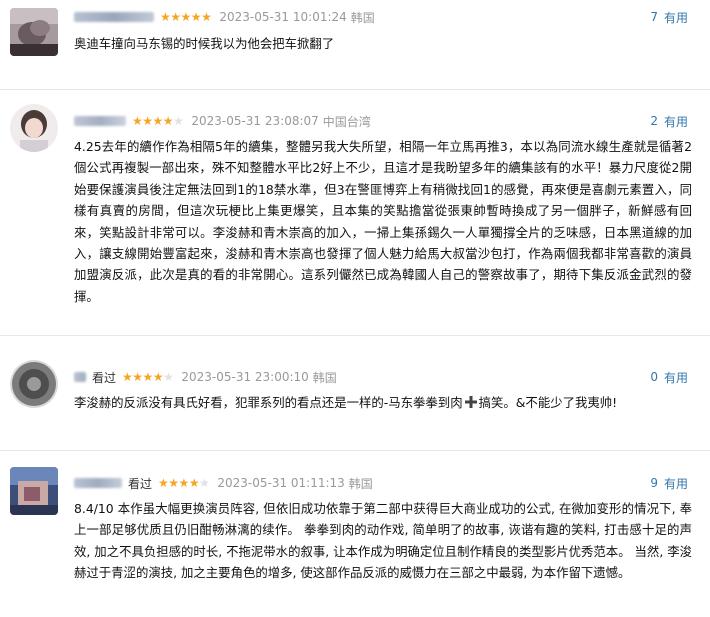 This screenshot has width=710, height=617. I want to click on useful-count: 2, so click(654, 121).